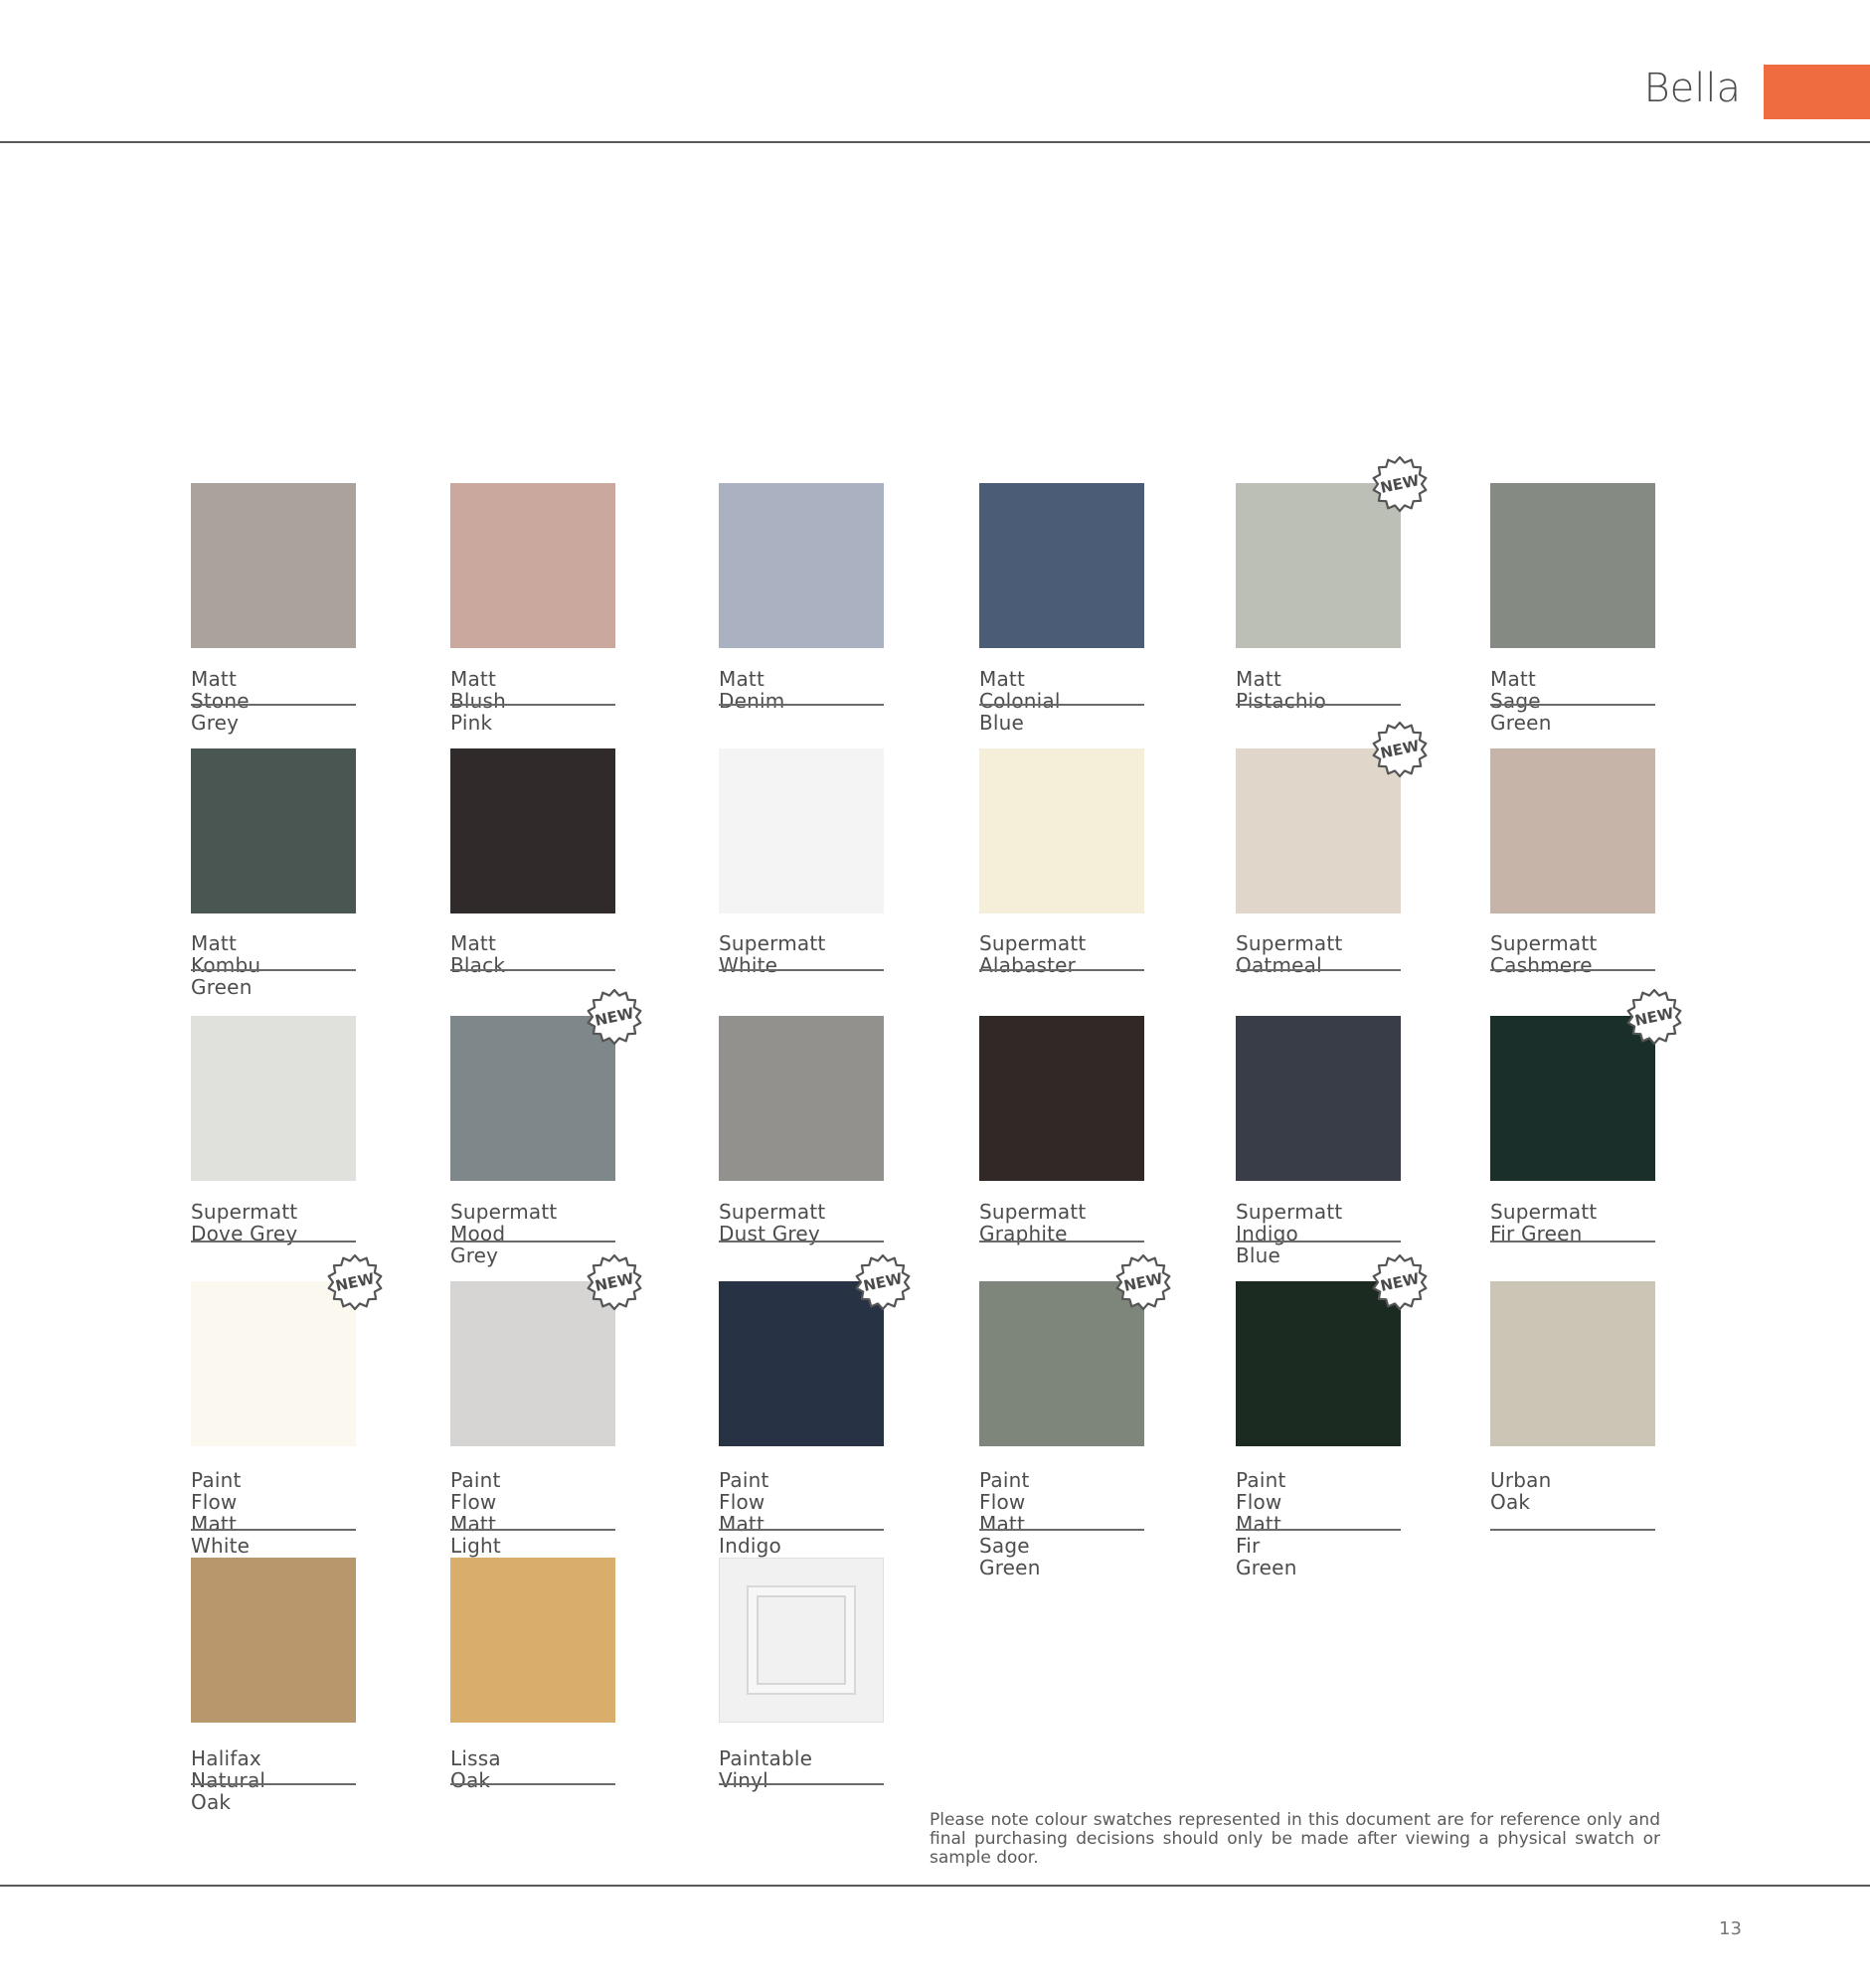 This screenshot has width=1870, height=1988. Describe the element at coordinates (1266, 1523) in the screenshot. I see `swatch-label: Paint Flow Matt Fir Green` at that location.